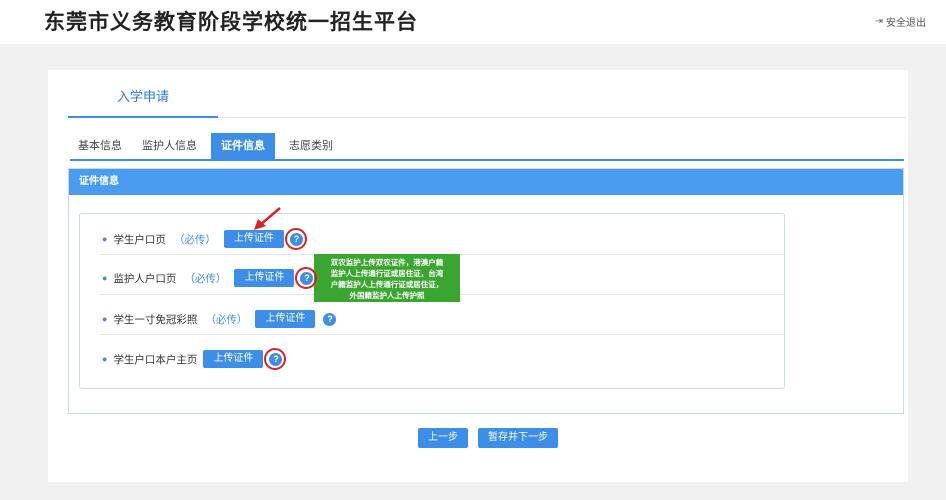 The width and height of the screenshot is (946, 500). What do you see at coordinates (906, 23) in the screenshot?
I see `logout-label: 安全退出` at bounding box center [906, 23].